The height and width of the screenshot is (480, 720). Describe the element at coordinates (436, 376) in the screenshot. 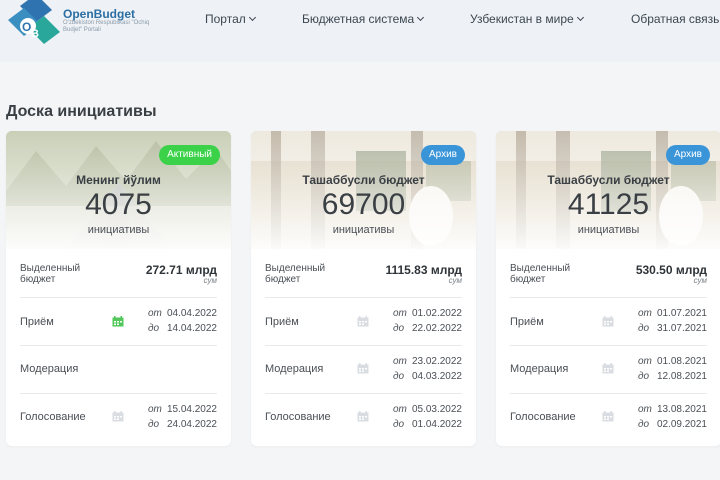

I see `date-to-value: 04.03.2022` at that location.